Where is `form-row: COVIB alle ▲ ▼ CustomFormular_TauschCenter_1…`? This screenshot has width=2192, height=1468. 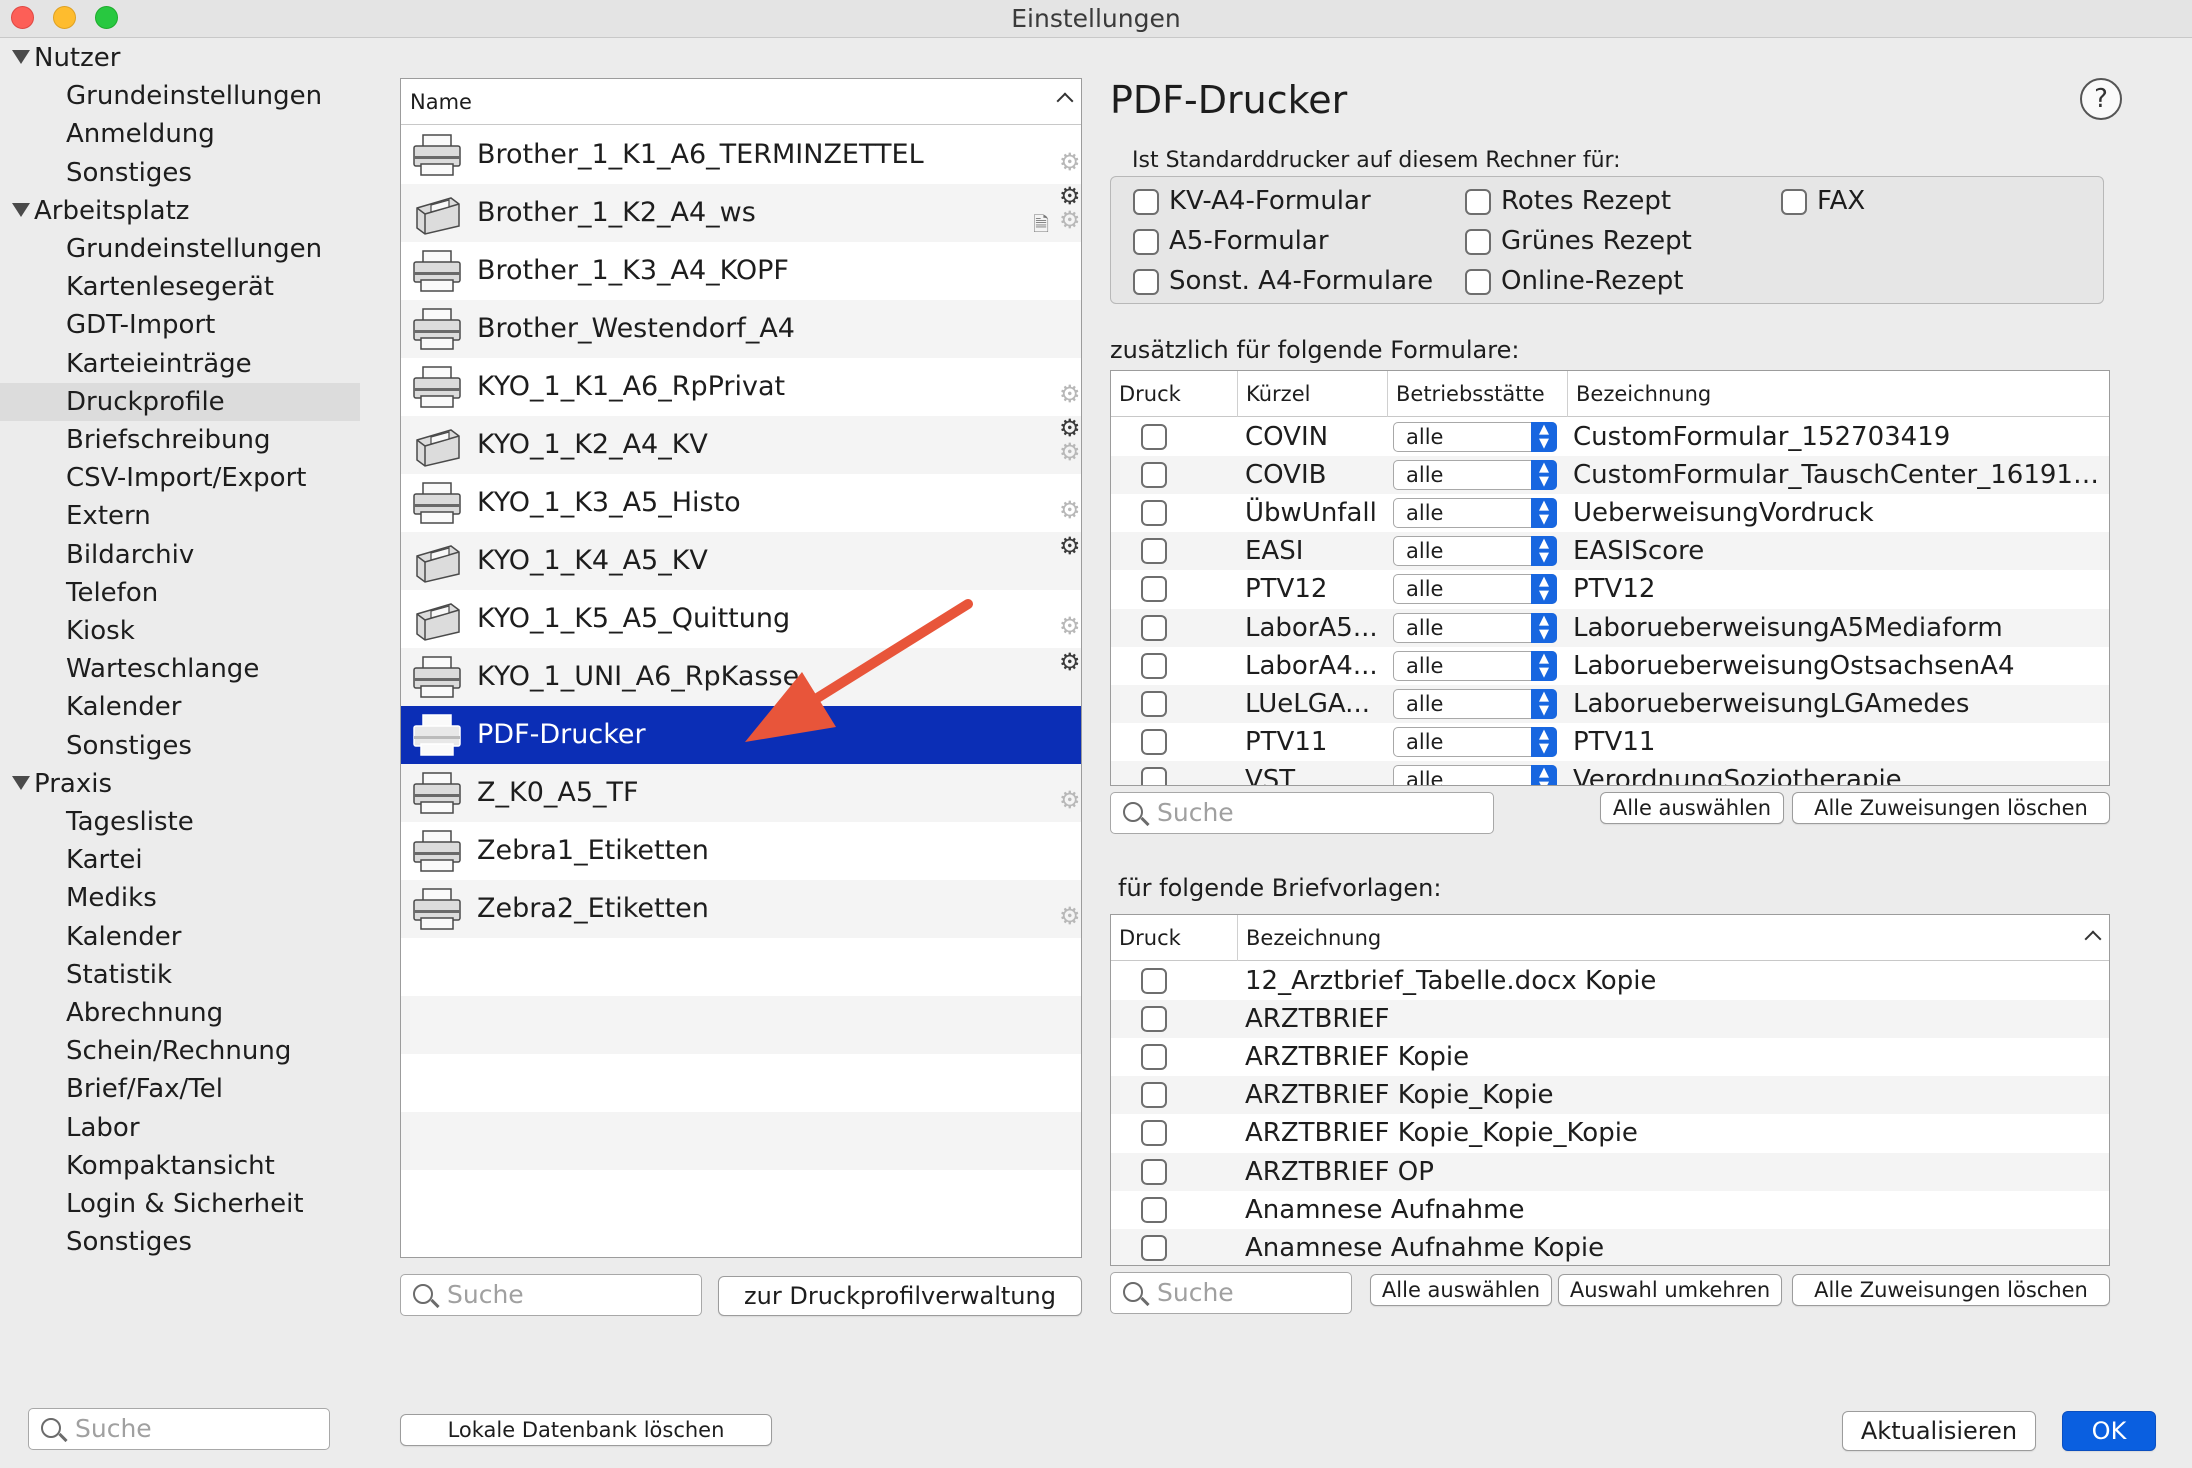
form-row: COVIB alle ▲ ▼ CustomFormular_TauschCenter_1… is located at coordinates (1610, 475).